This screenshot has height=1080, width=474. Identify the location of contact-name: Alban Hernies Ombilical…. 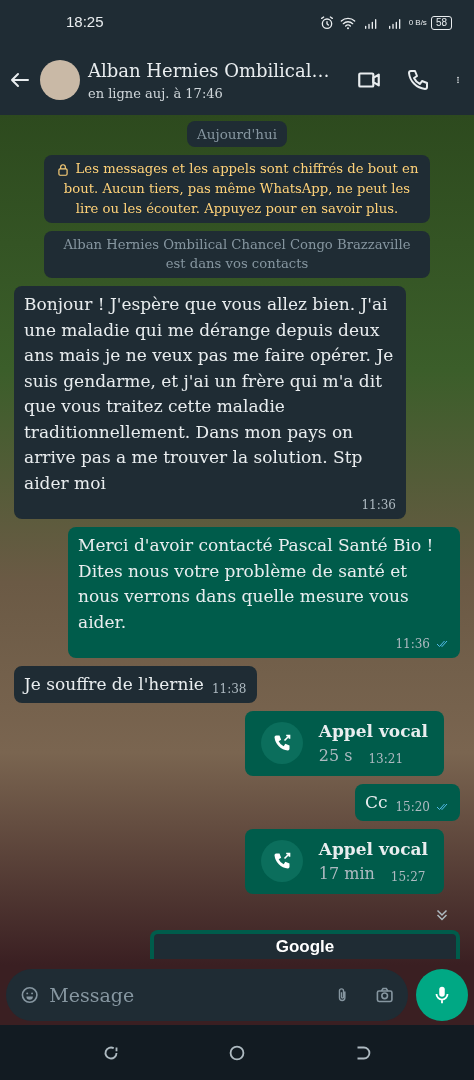
(218, 70).